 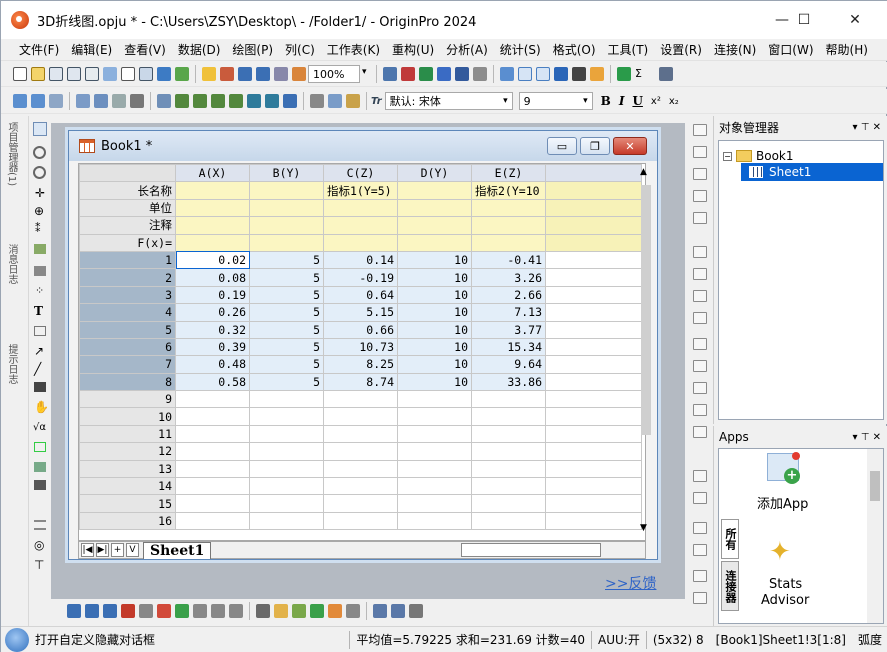 I want to click on close-button: ✕, so click(x=855, y=20).